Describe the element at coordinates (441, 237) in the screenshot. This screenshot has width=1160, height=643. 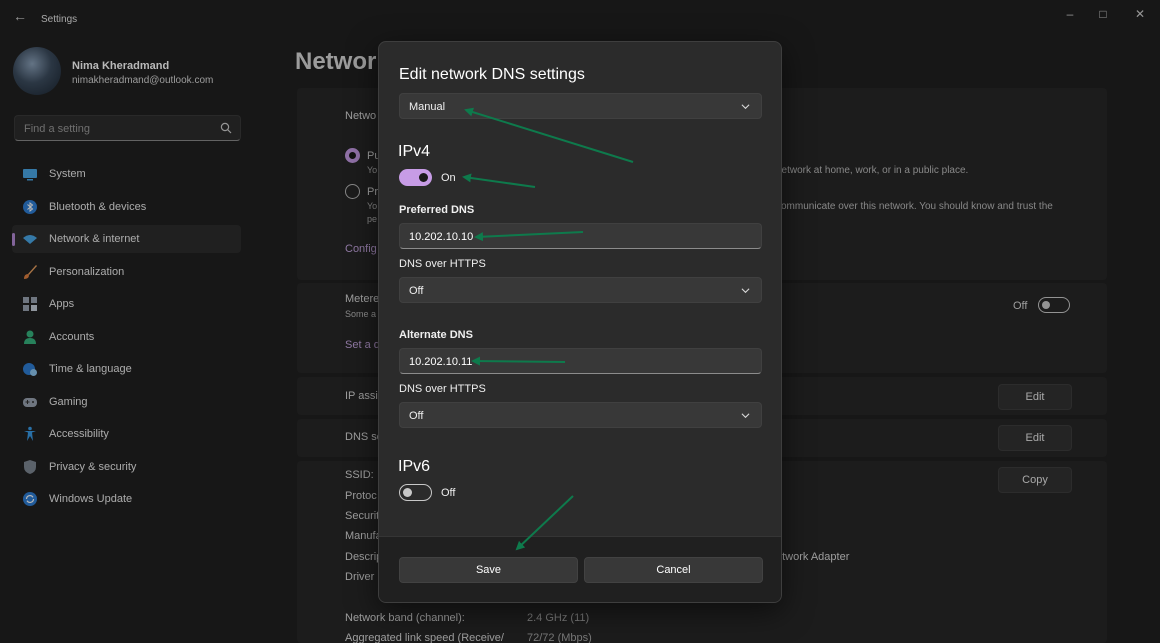
I see `preferred-dns-value: 10.202.10.10` at that location.